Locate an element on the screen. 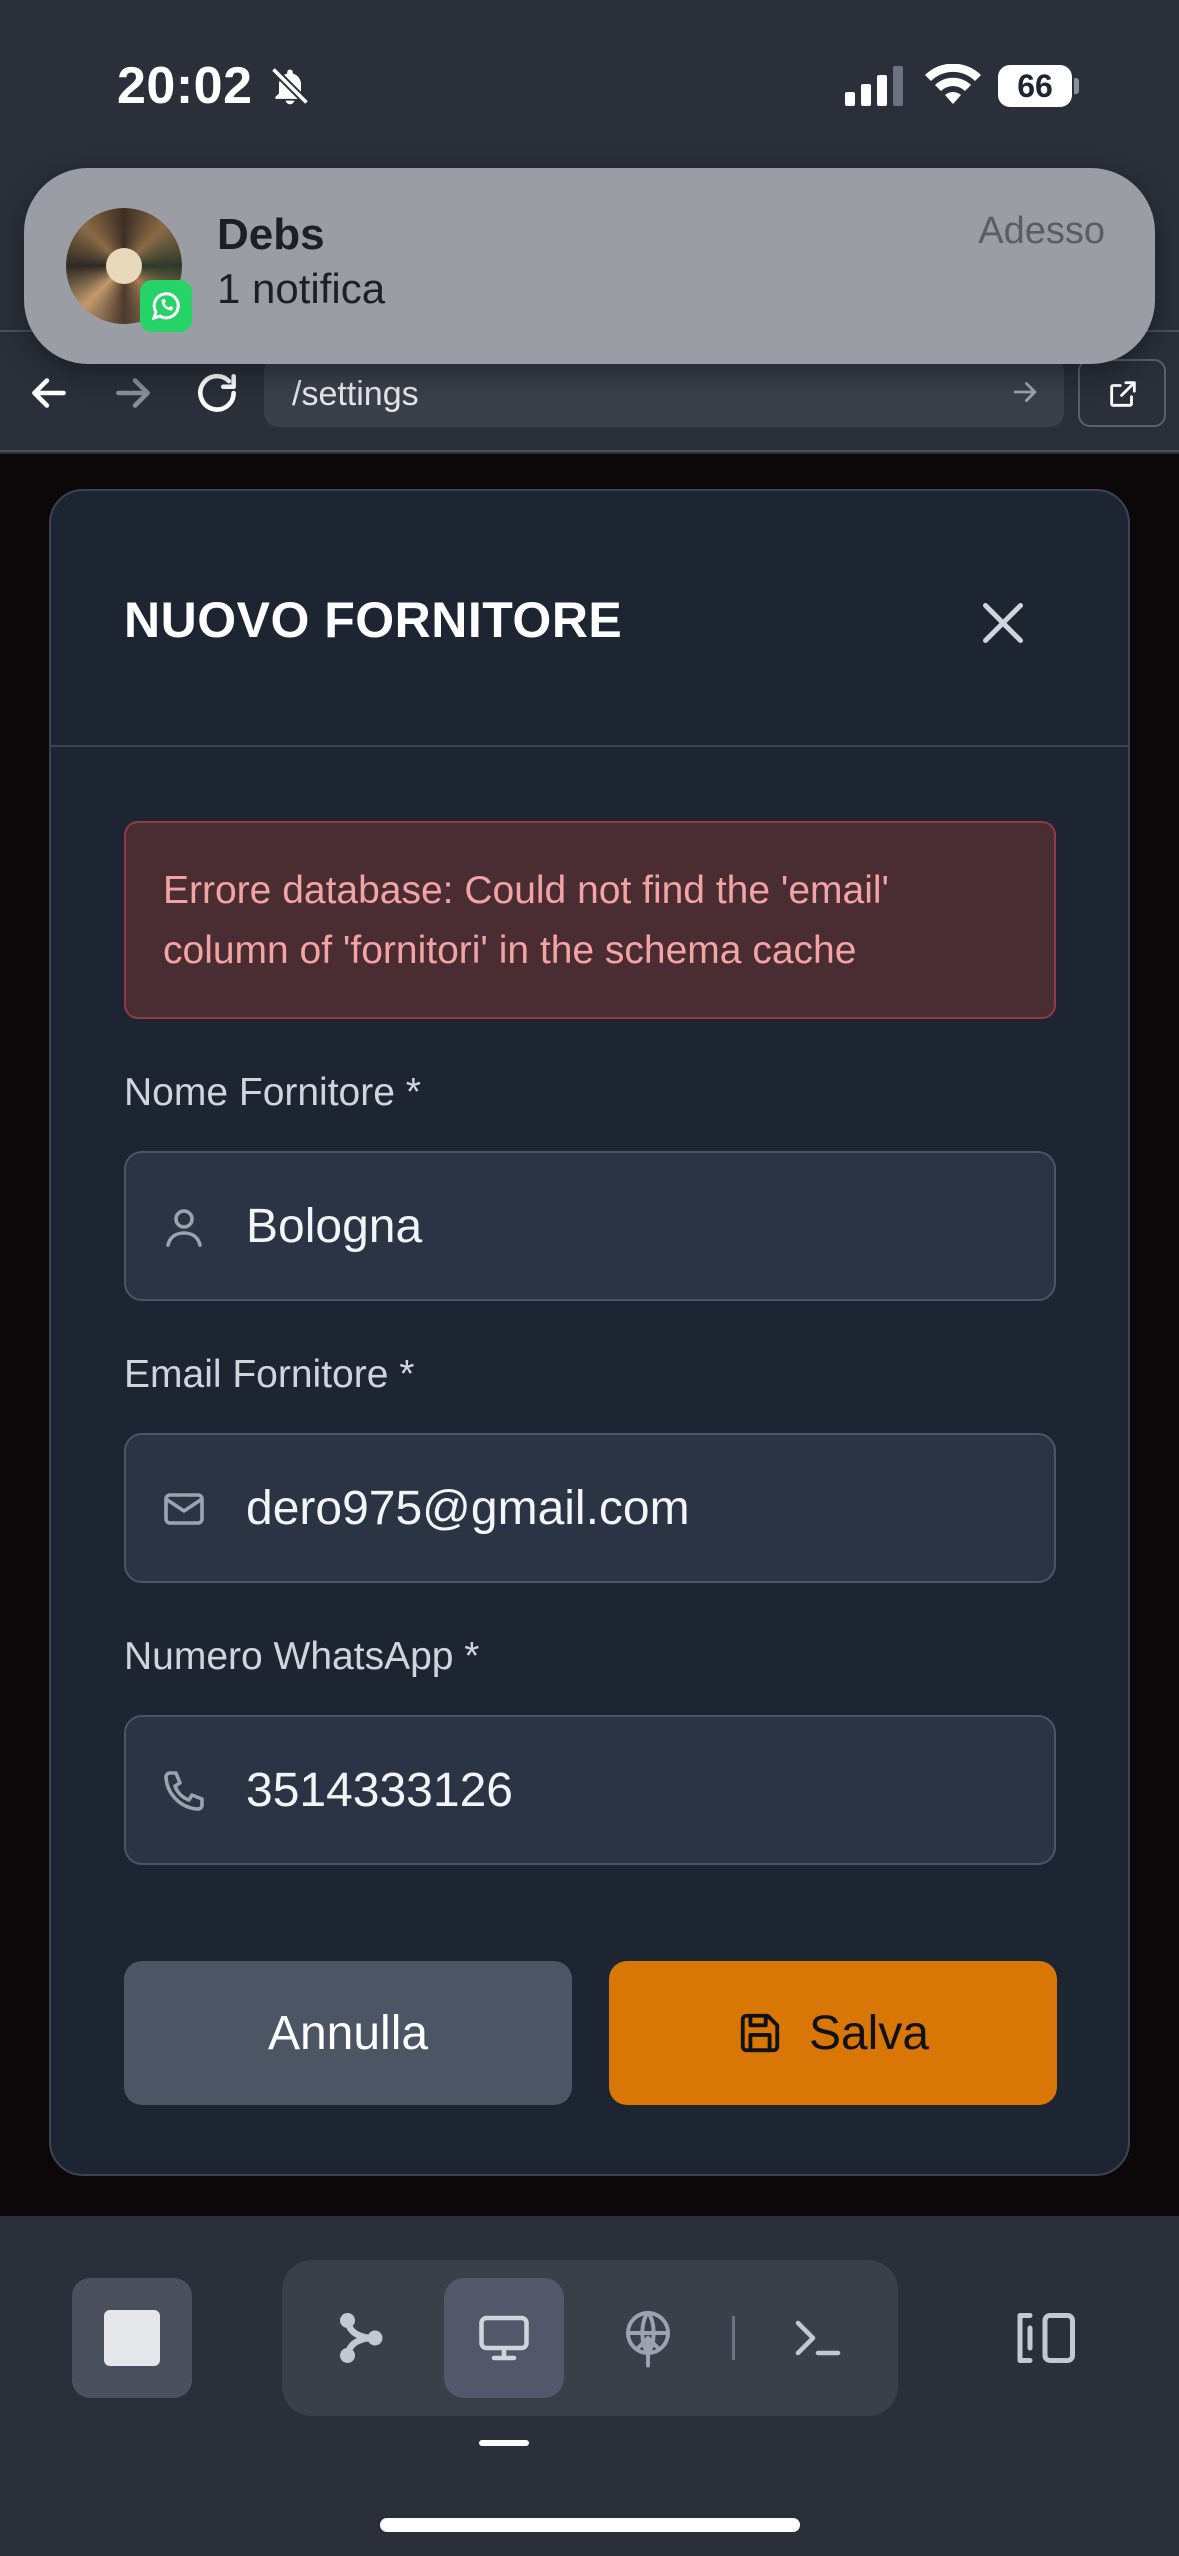 The image size is (1179, 2556). external-link-icon is located at coordinates (1123, 394).